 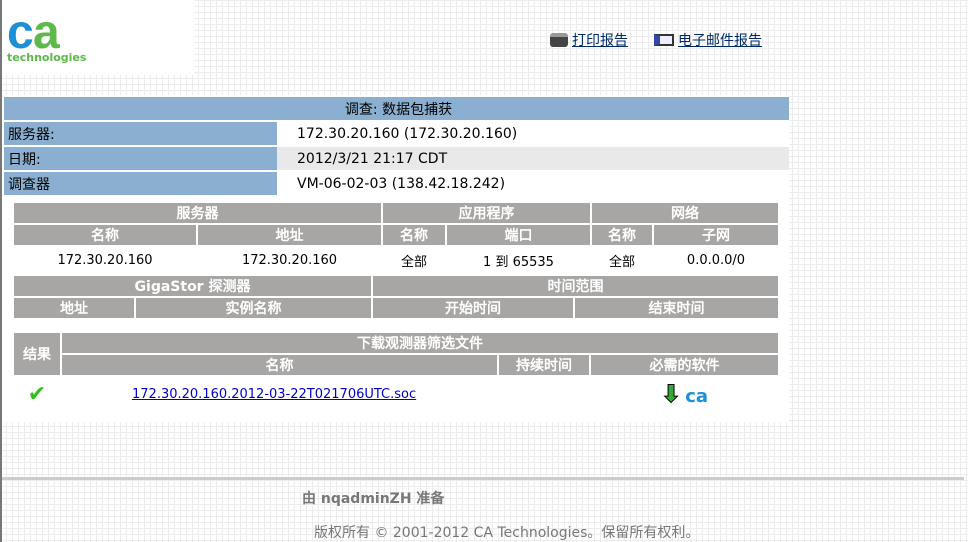 I want to click on software-cell: ⬇ ca, so click(x=684, y=394).